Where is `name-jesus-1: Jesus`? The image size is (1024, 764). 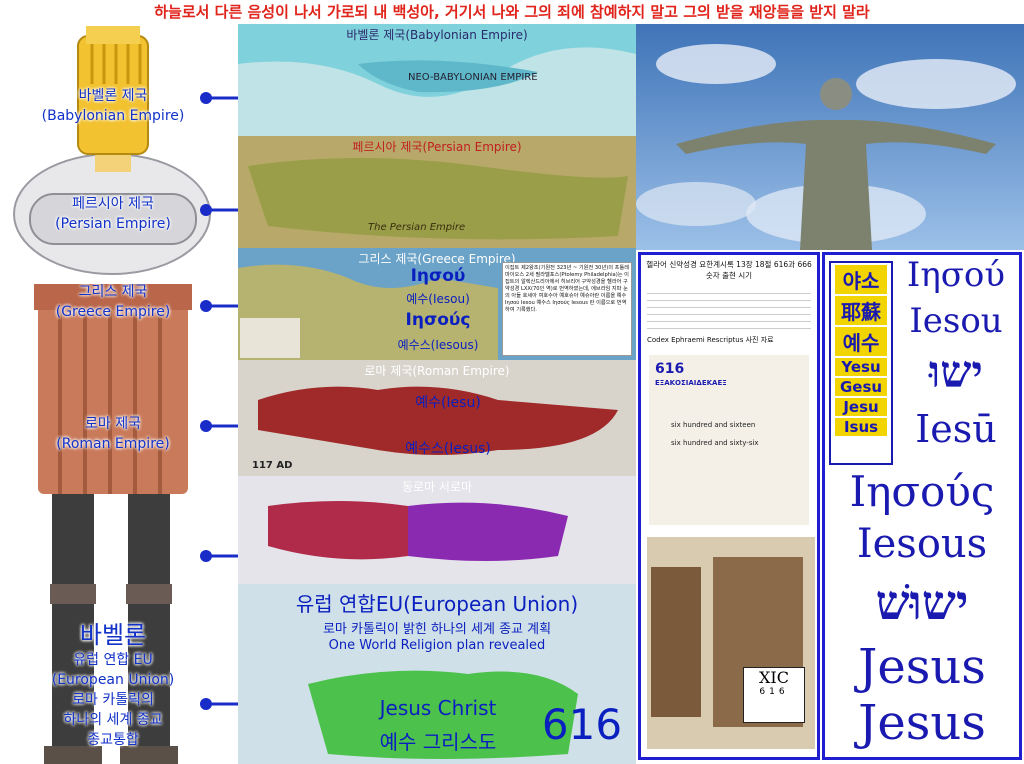 name-jesus-1: Jesus is located at coordinates (922, 667).